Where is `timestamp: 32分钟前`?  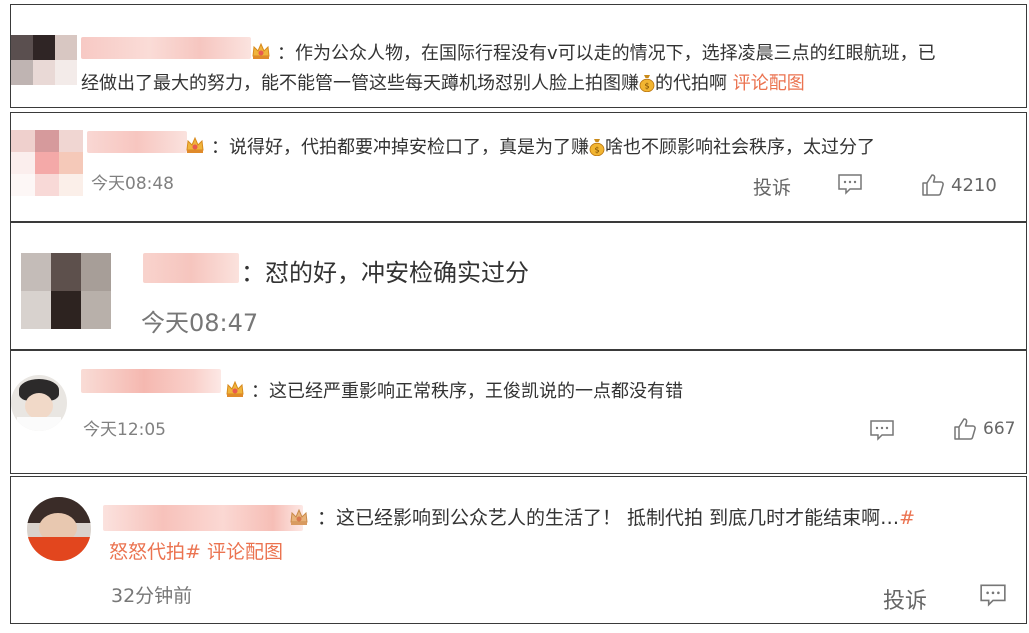 timestamp: 32分钟前 is located at coordinates (152, 596).